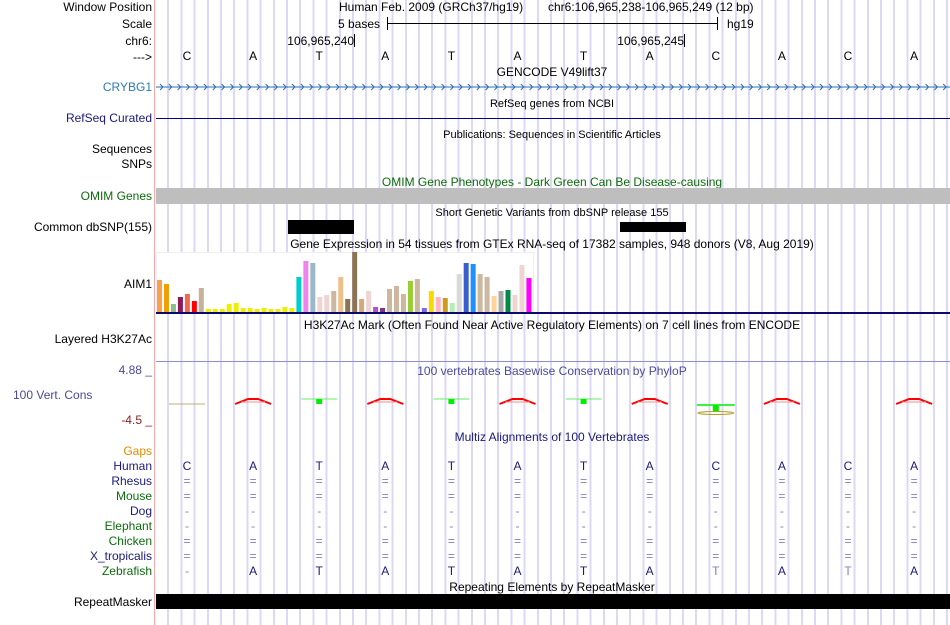 This screenshot has height=625, width=950. What do you see at coordinates (553, 361) in the screenshot?
I see `h3k27-baseline` at bounding box center [553, 361].